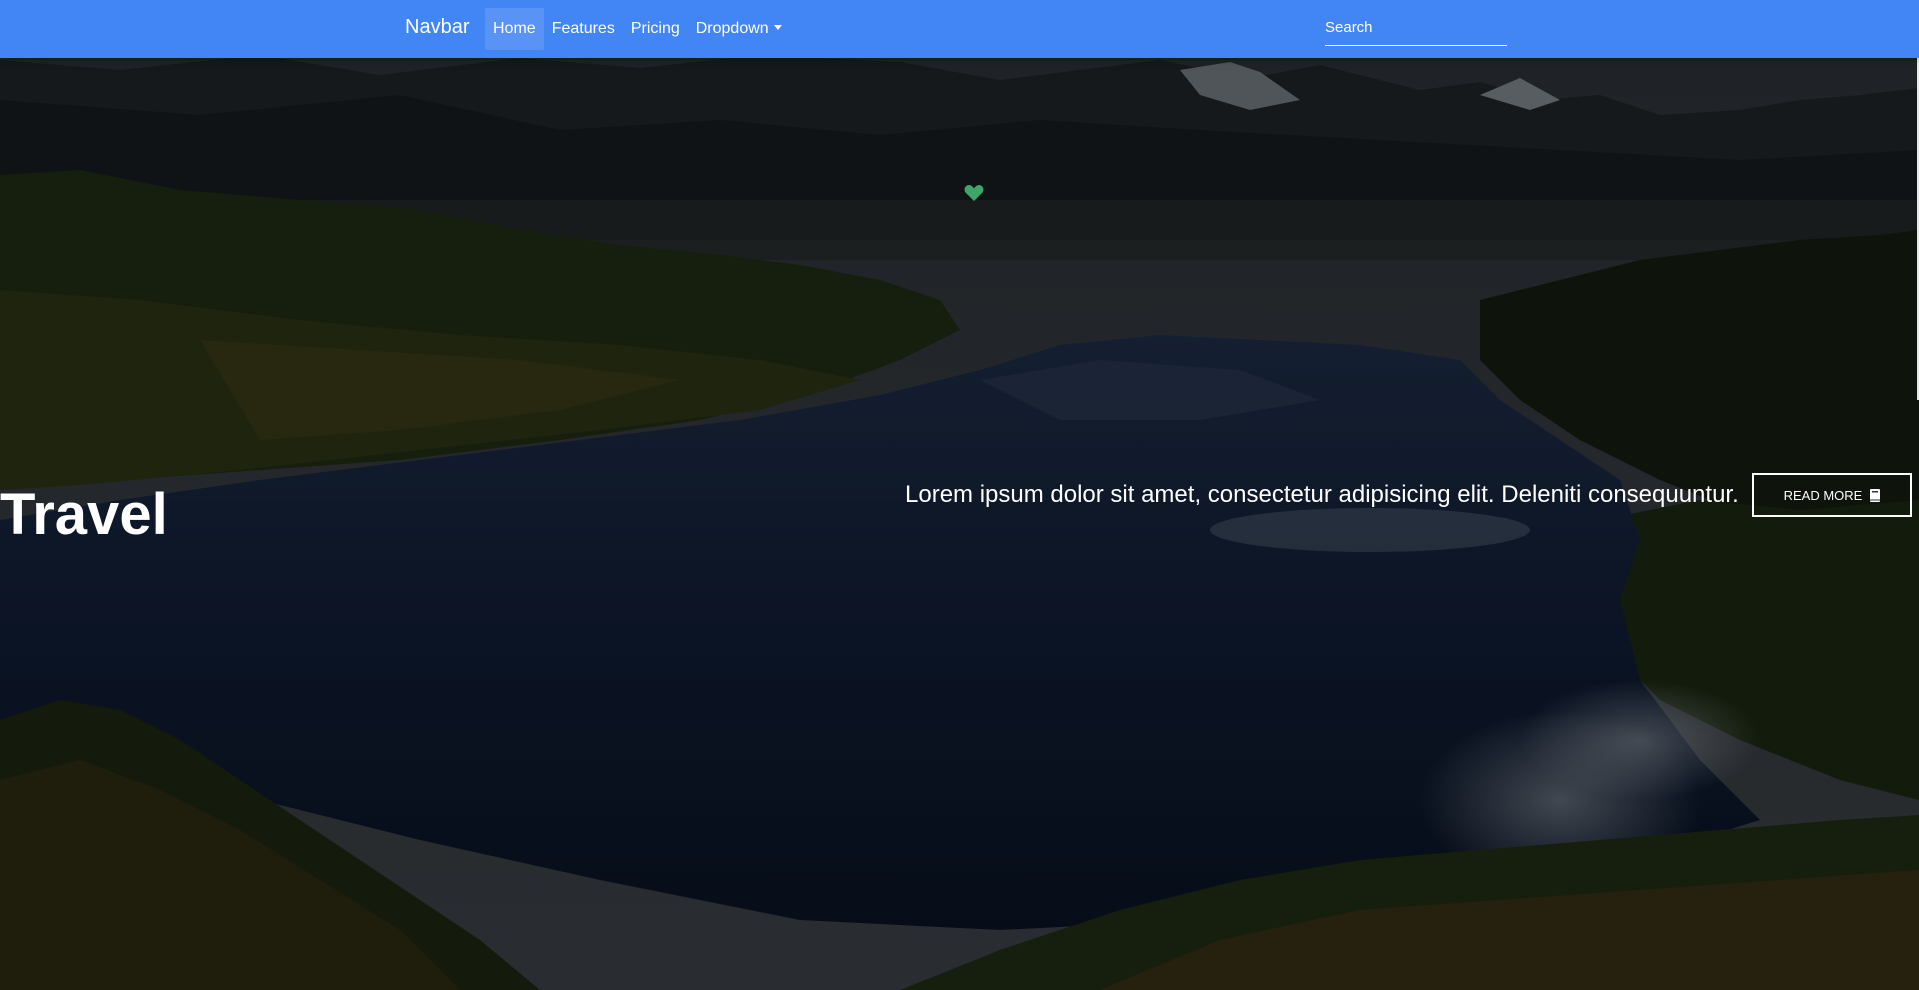  What do you see at coordinates (974, 193) in the screenshot?
I see `heart-icon` at bounding box center [974, 193].